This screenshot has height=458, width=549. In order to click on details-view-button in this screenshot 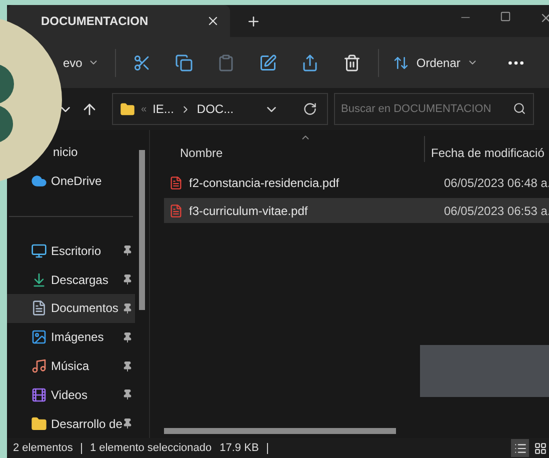, I will do `click(520, 448)`.